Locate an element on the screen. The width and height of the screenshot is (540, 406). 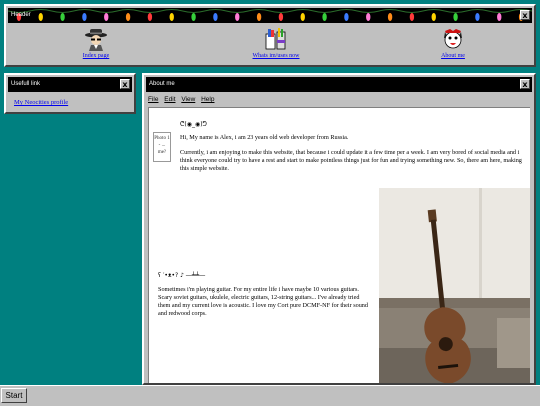
spy-icon is located at coordinates (96, 40).